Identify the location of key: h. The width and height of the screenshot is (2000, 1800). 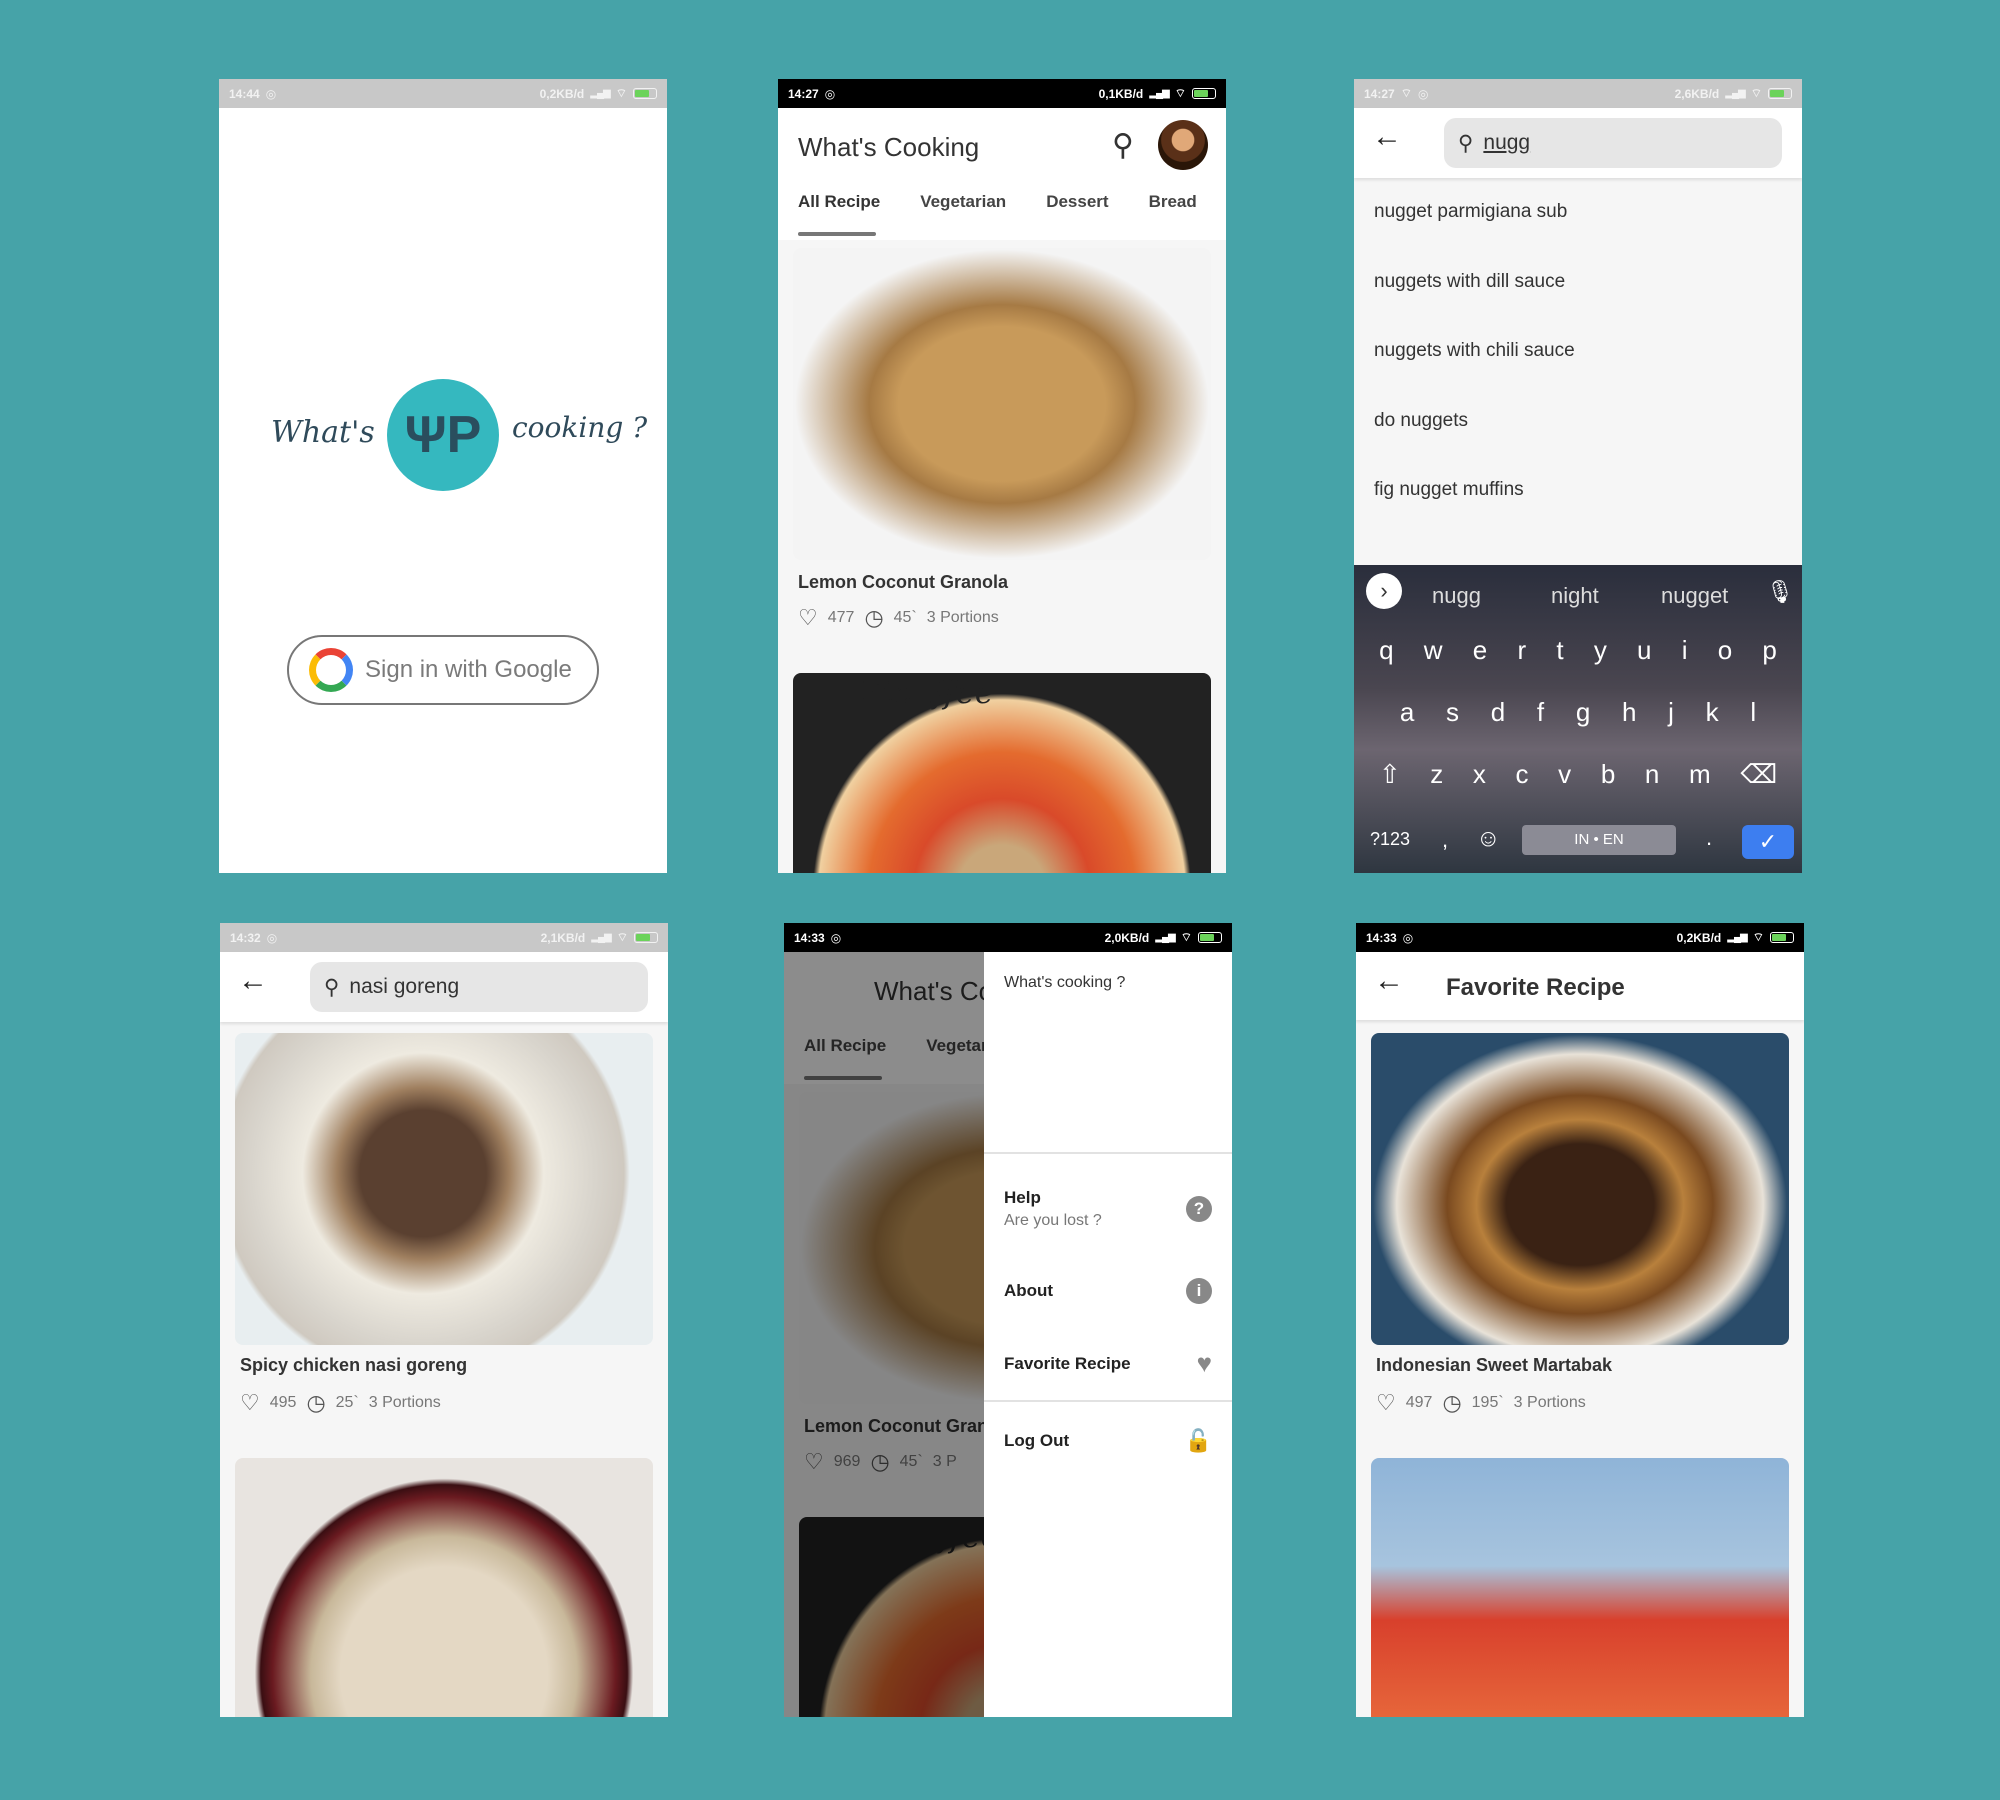
(1629, 712).